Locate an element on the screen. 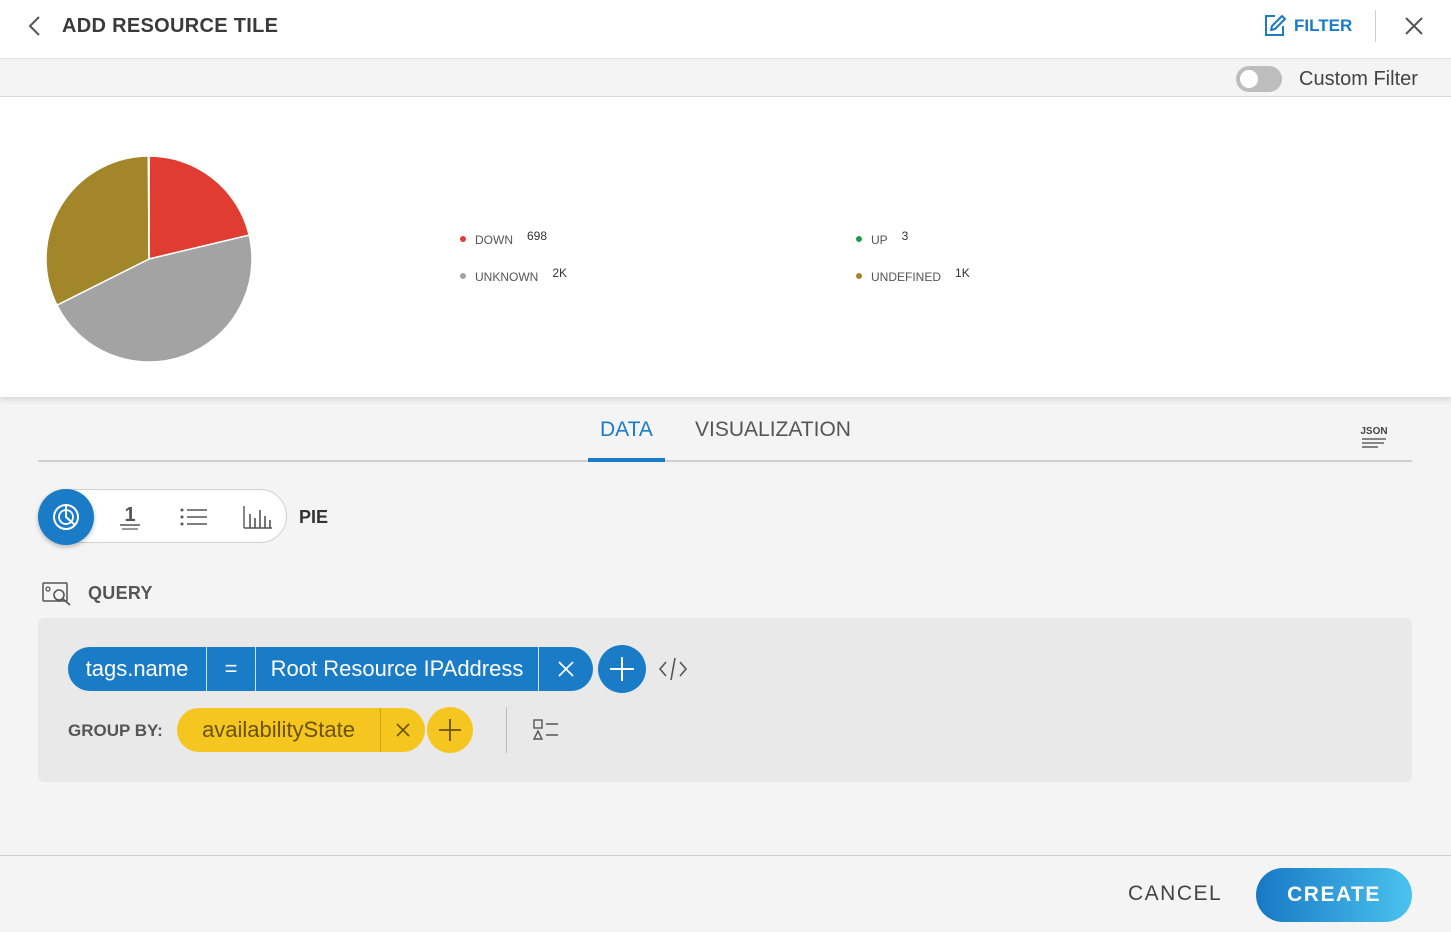 This screenshot has height=932, width=1451. filter-button: FILTER is located at coordinates (1307, 26).